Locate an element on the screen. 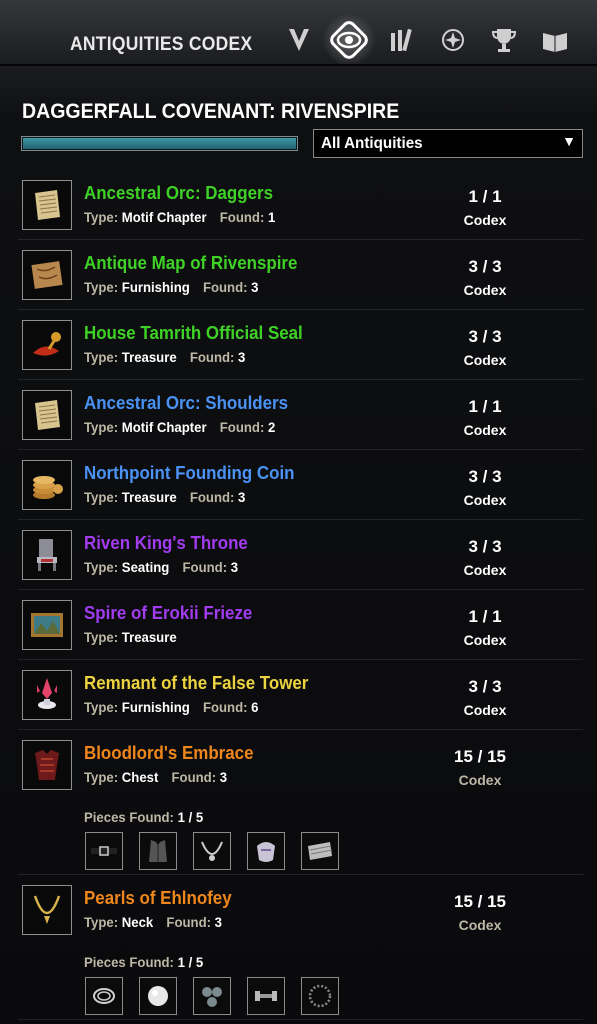  belt-piece-icon is located at coordinates (104, 851).